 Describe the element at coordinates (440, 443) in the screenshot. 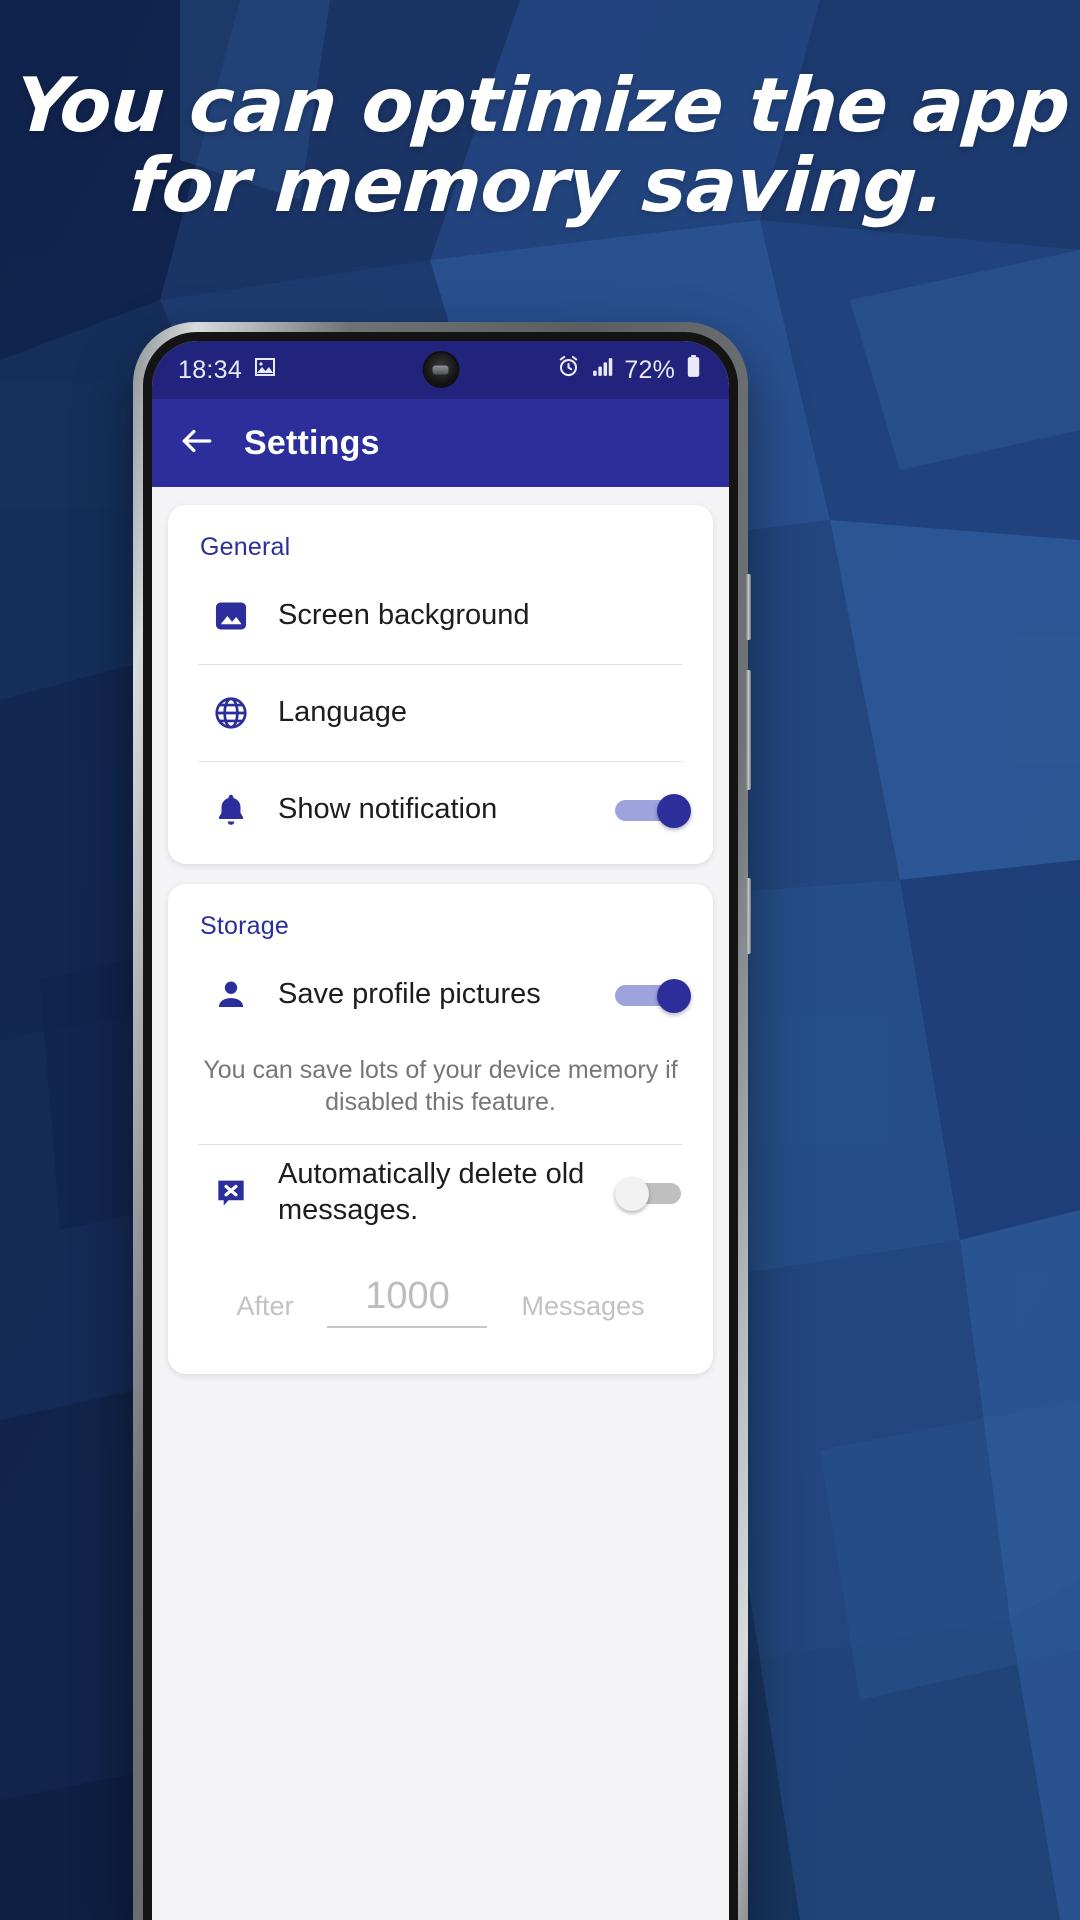

I see `app-bar: Settings` at that location.